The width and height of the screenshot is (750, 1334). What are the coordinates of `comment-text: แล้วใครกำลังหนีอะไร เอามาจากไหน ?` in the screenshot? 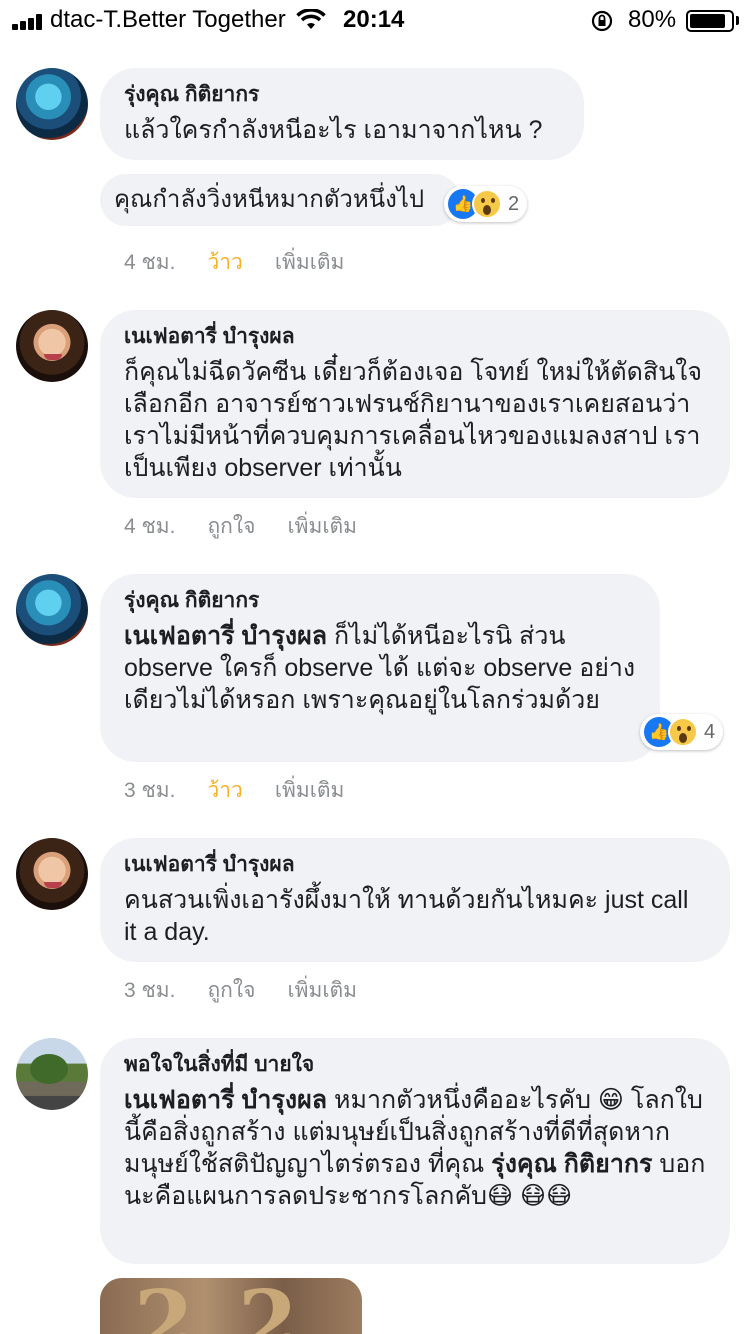 It's located at (333, 130).